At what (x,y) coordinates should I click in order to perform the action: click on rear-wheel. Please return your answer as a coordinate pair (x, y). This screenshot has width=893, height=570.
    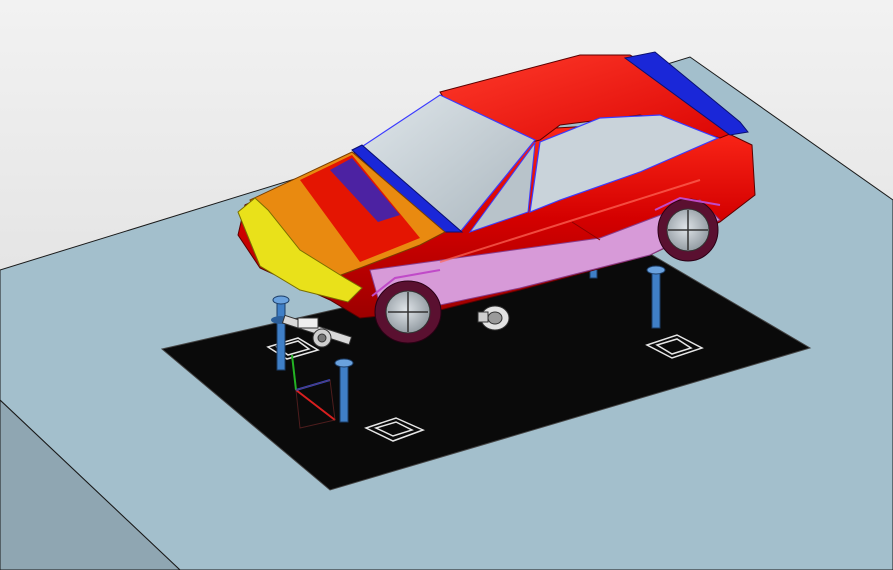
    Looking at the image, I should click on (688, 230).